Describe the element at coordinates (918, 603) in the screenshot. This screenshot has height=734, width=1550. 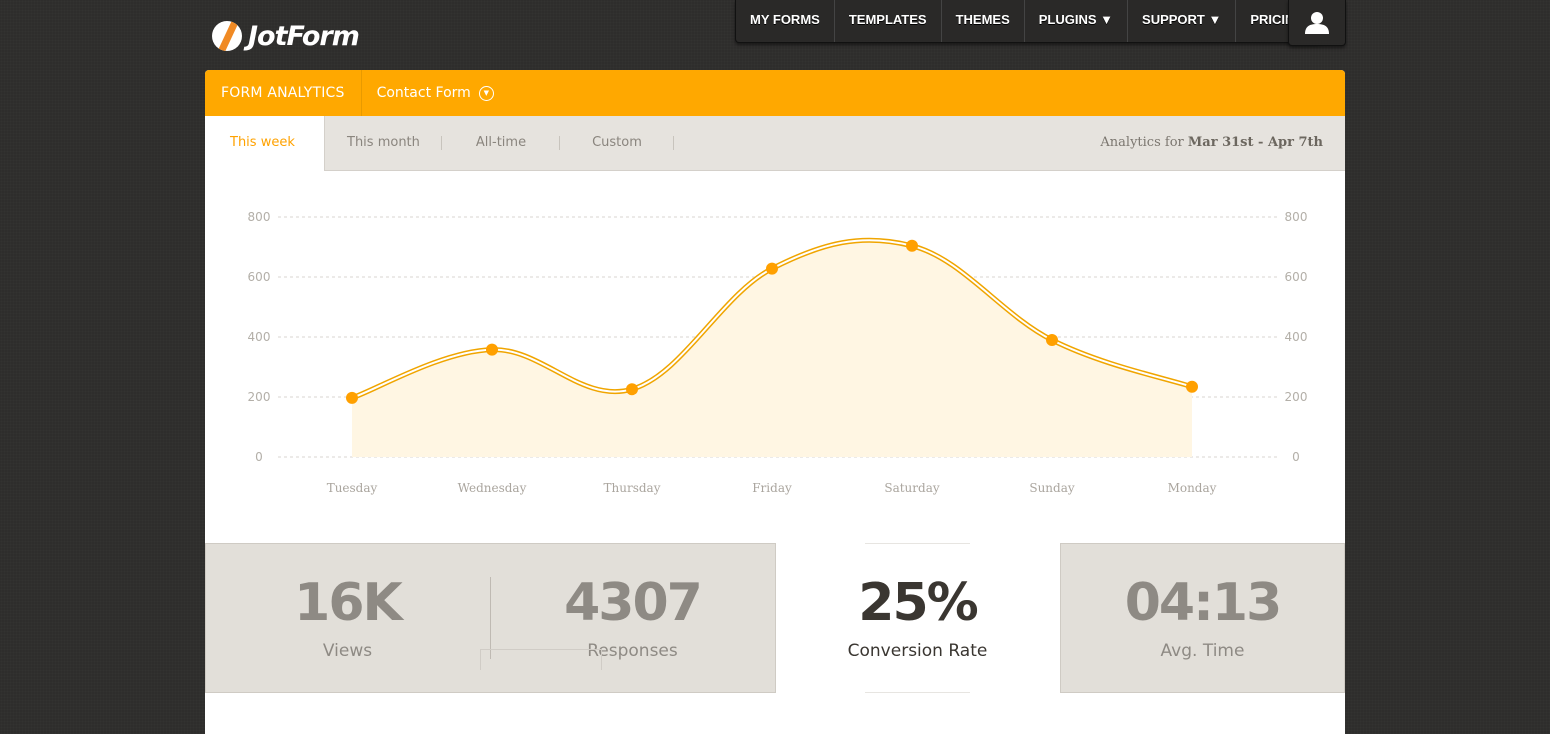
I see `stat-value: 25%` at that location.